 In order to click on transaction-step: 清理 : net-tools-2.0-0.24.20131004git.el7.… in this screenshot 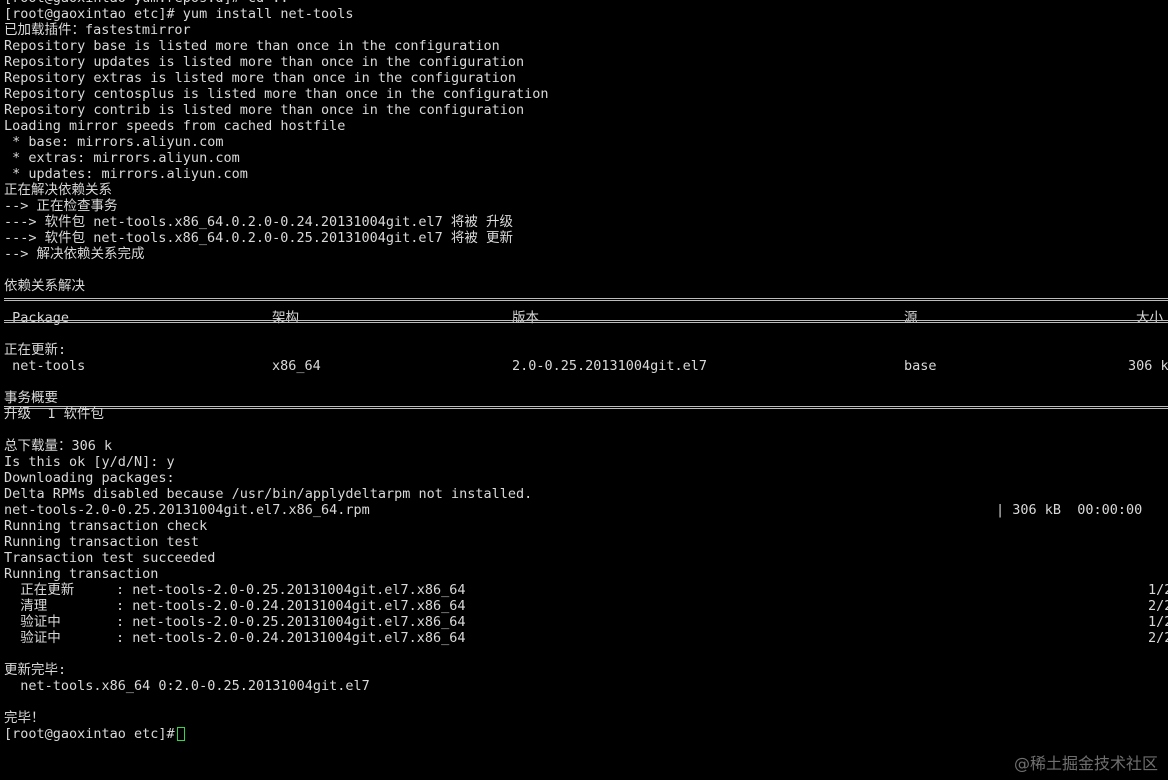, I will do `click(586, 606)`.